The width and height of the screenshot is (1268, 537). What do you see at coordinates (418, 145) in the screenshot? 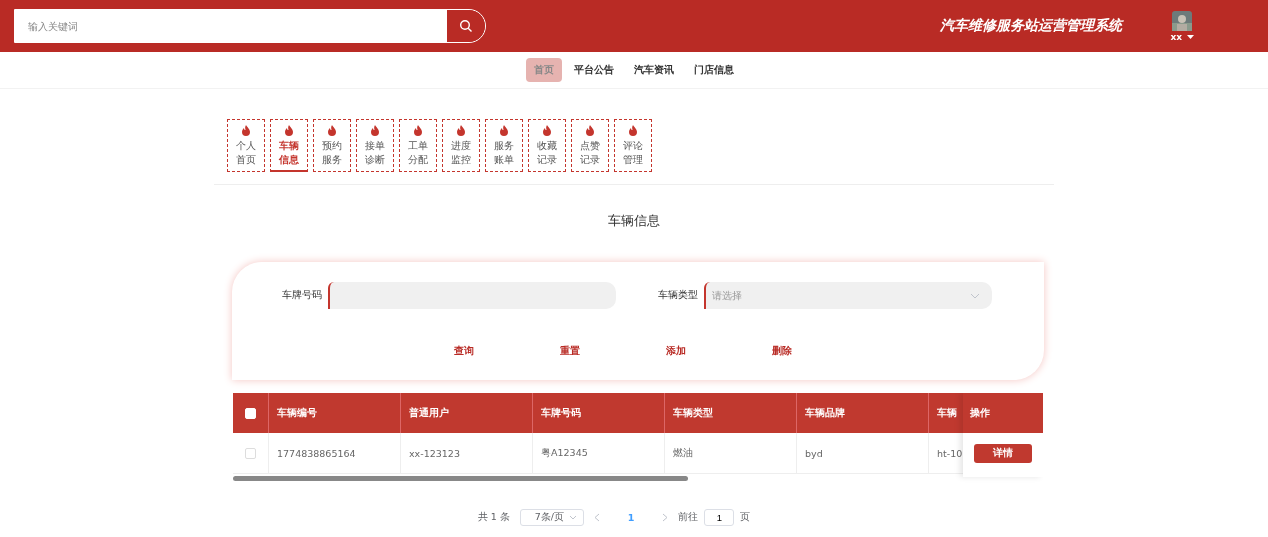
I see `menu-tab: 工单 分配` at bounding box center [418, 145].